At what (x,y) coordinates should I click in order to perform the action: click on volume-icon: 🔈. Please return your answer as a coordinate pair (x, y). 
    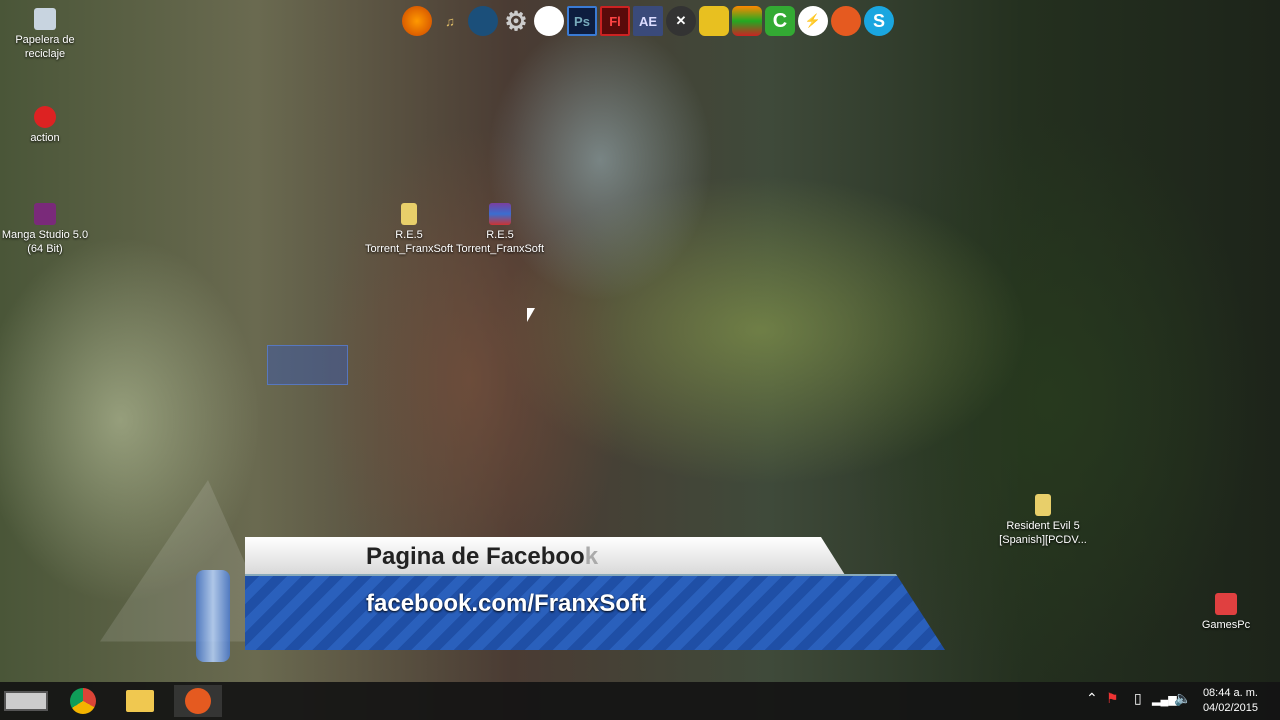
    Looking at the image, I should click on (1182, 698).